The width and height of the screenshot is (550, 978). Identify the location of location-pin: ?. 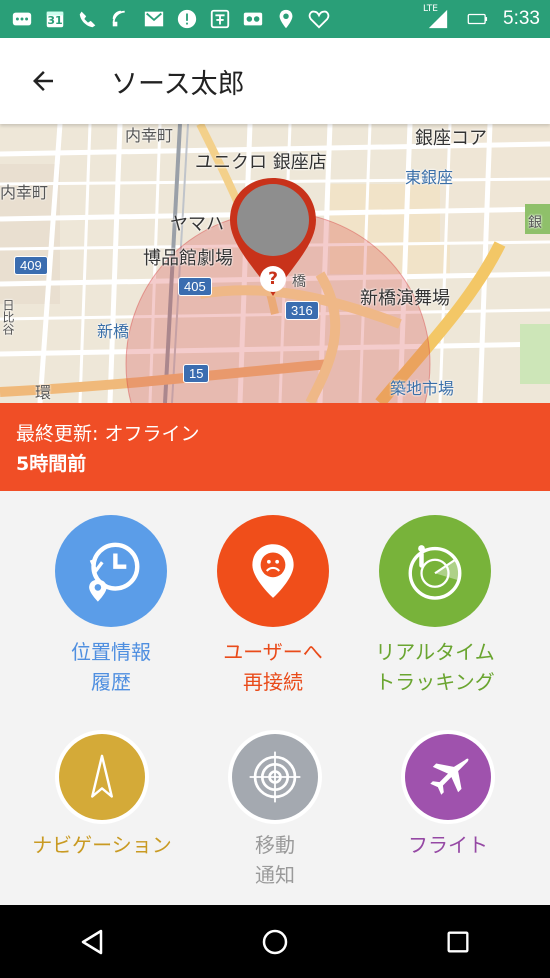
(273, 236).